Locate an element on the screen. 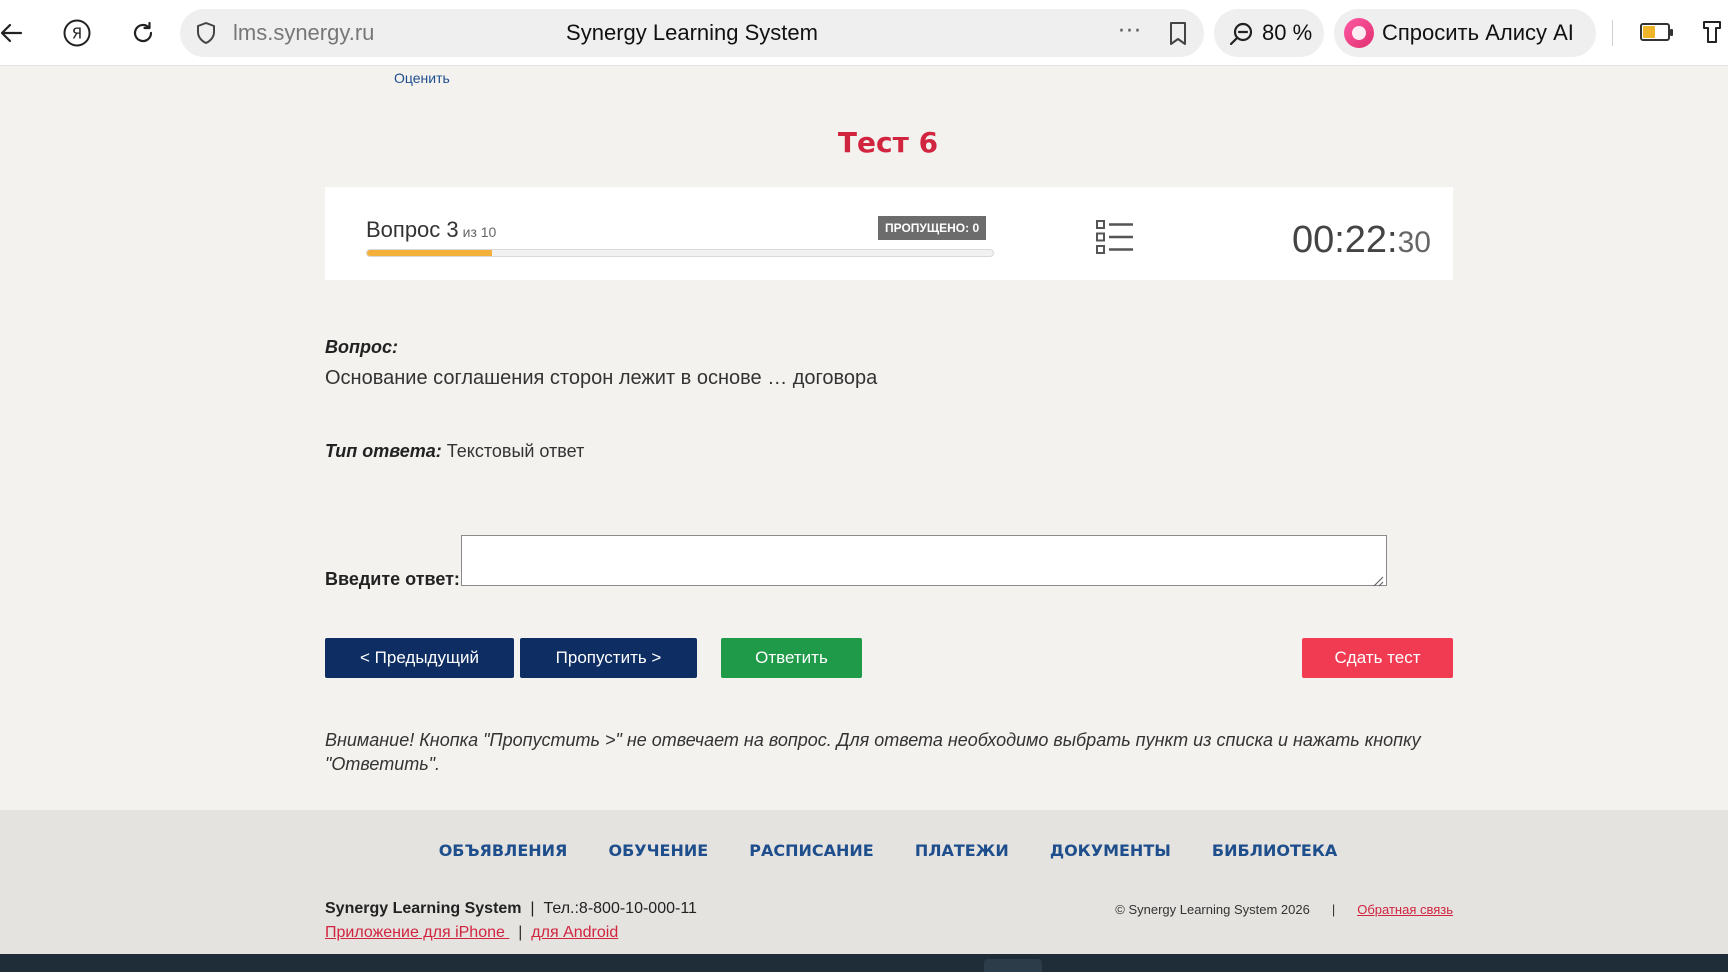 The height and width of the screenshot is (972, 1728). timer-main: 00:22: is located at coordinates (1344, 240).